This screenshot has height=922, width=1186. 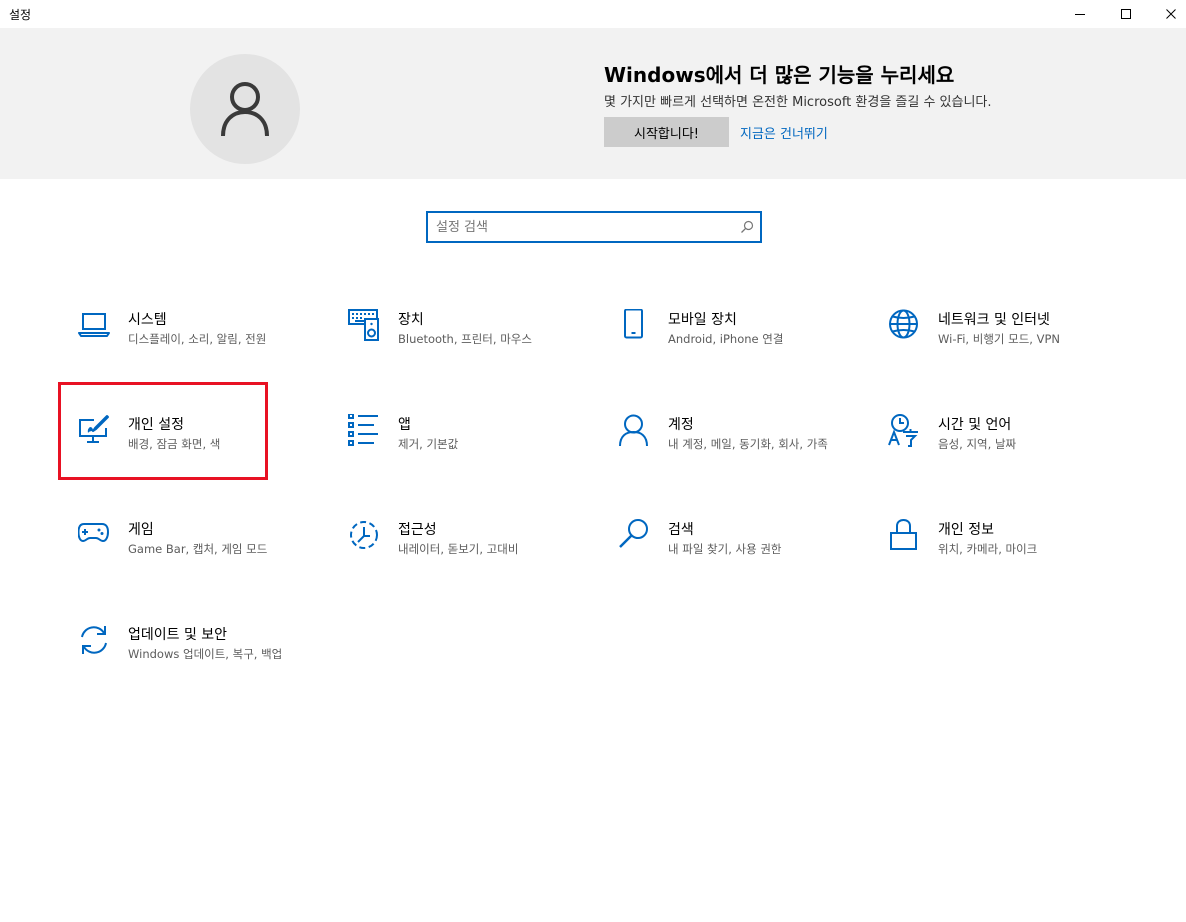 I want to click on category-accounts: 계정 내 계정, 메일, 동기화, 회사, 가족, so click(x=743, y=454).